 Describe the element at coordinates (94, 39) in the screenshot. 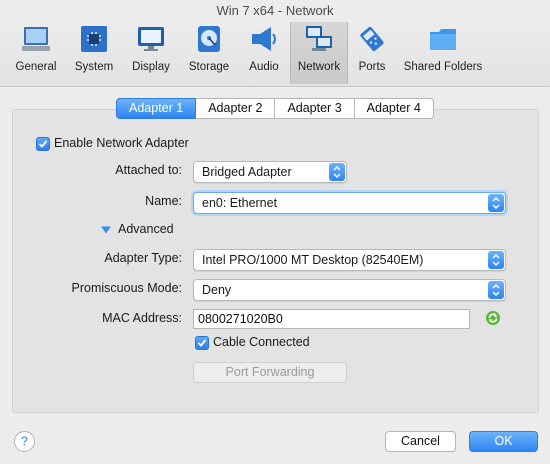

I see `system-icon` at that location.